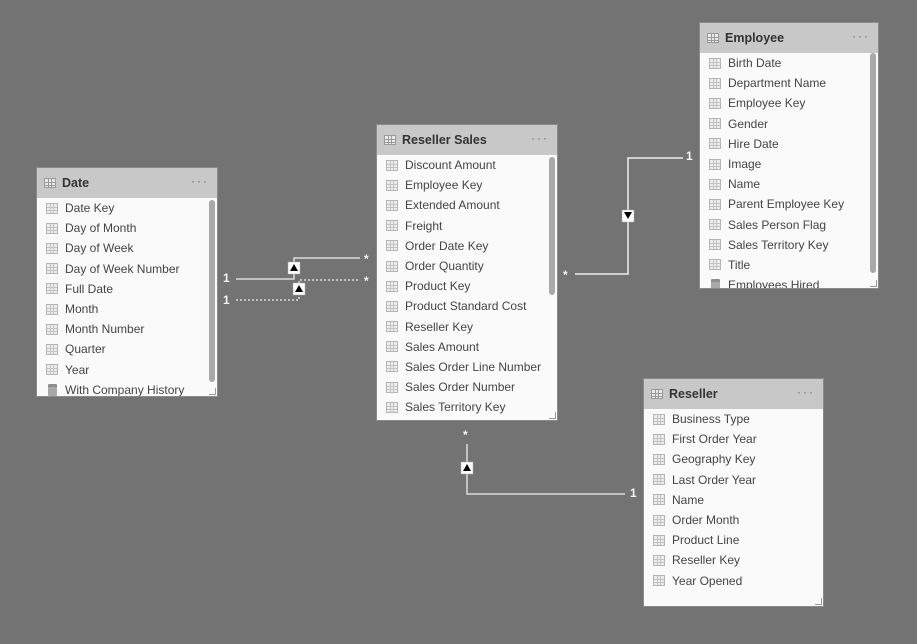  I want to click on table-header: Employee ···, so click(789, 38).